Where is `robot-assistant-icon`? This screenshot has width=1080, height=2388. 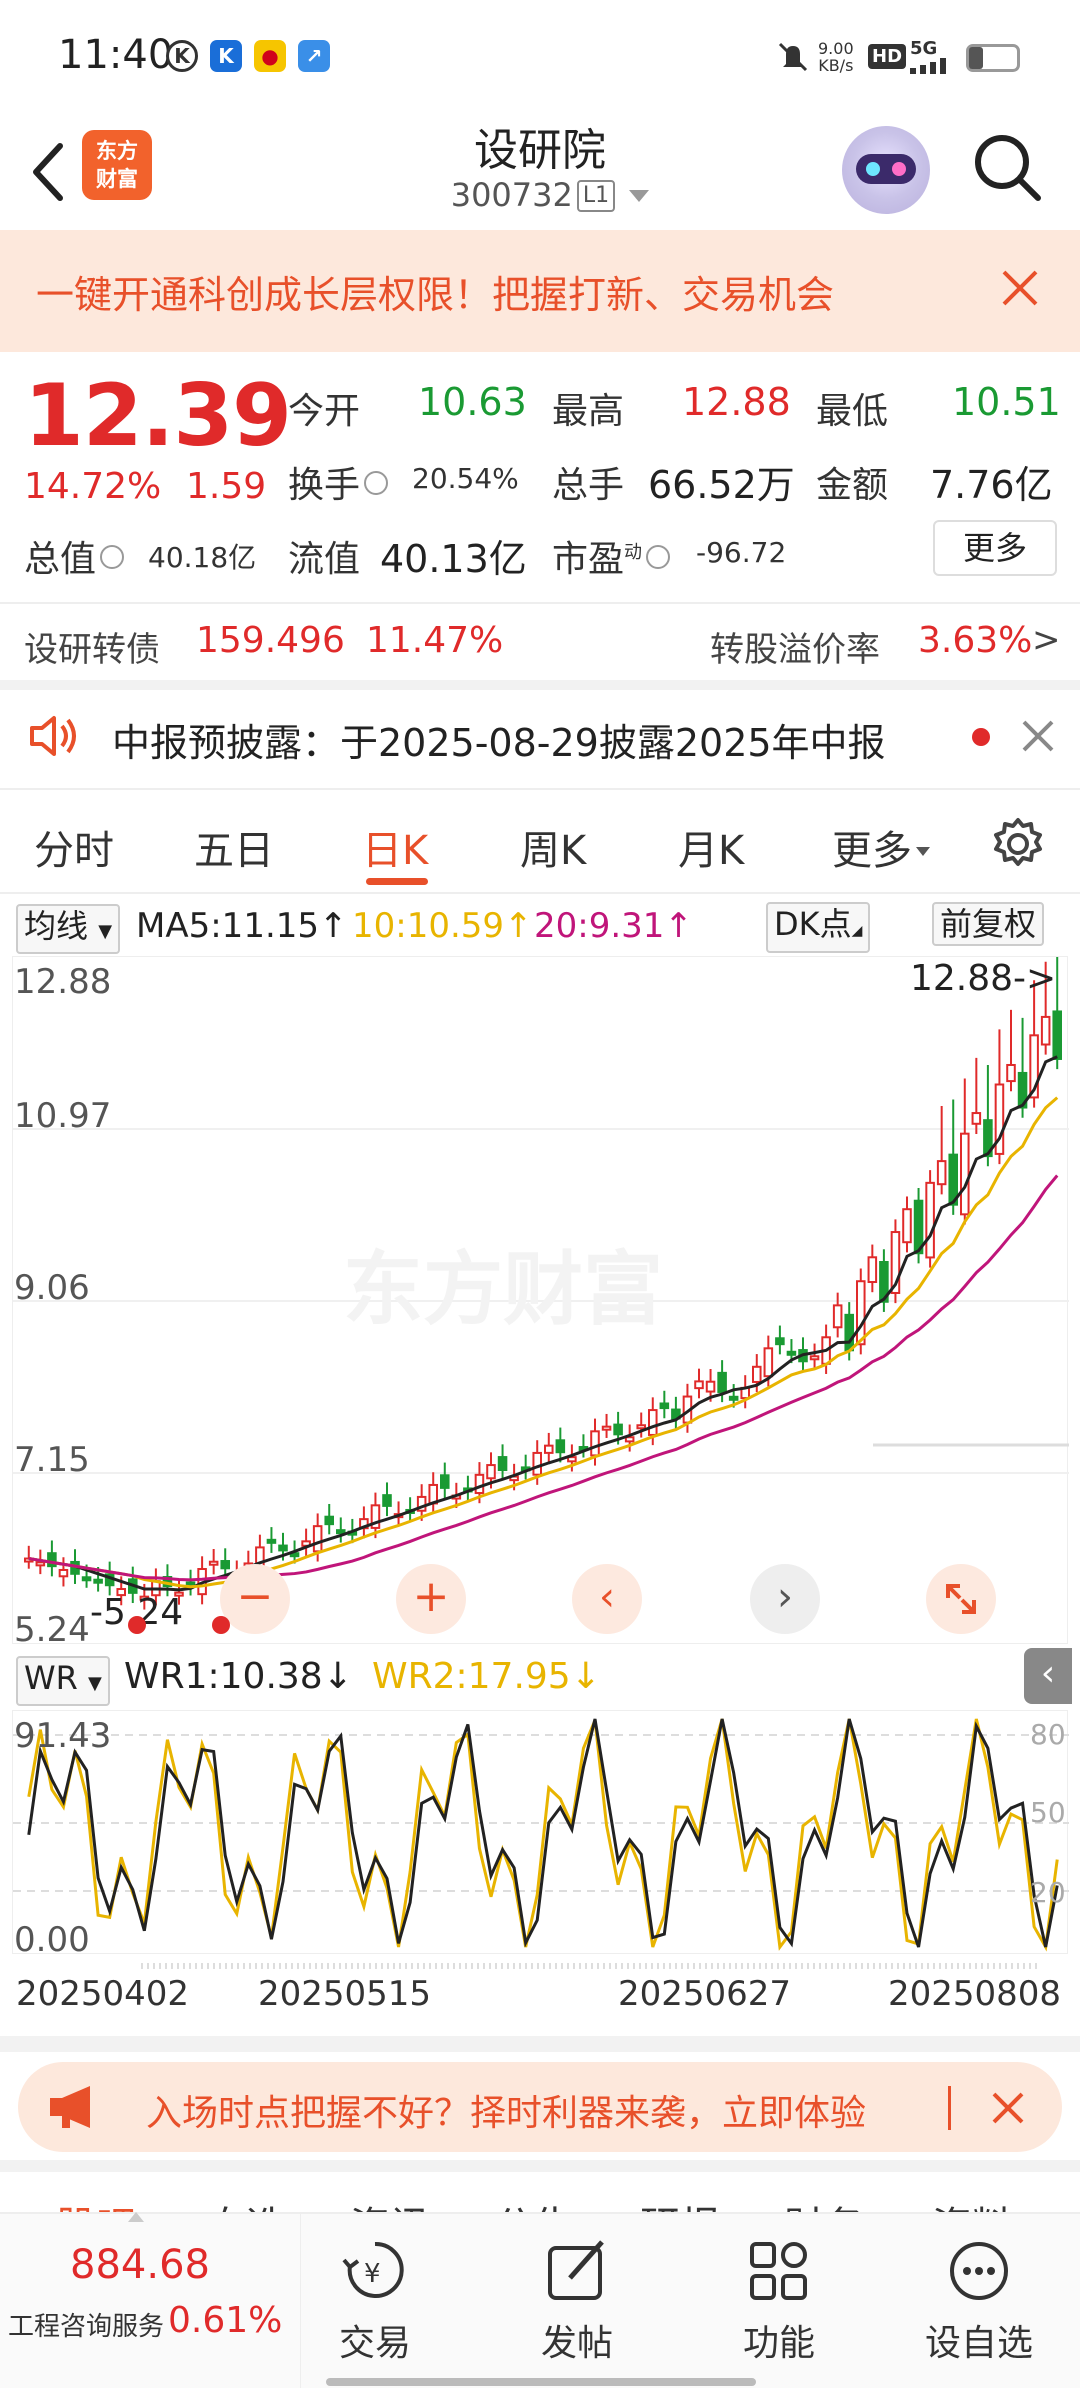 robot-assistant-icon is located at coordinates (886, 170).